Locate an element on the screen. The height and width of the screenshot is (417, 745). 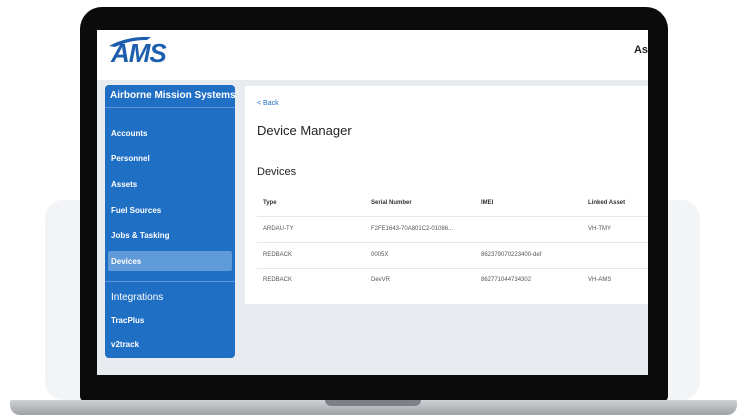
sidebar-item-v2track: v2track is located at coordinates (125, 344).